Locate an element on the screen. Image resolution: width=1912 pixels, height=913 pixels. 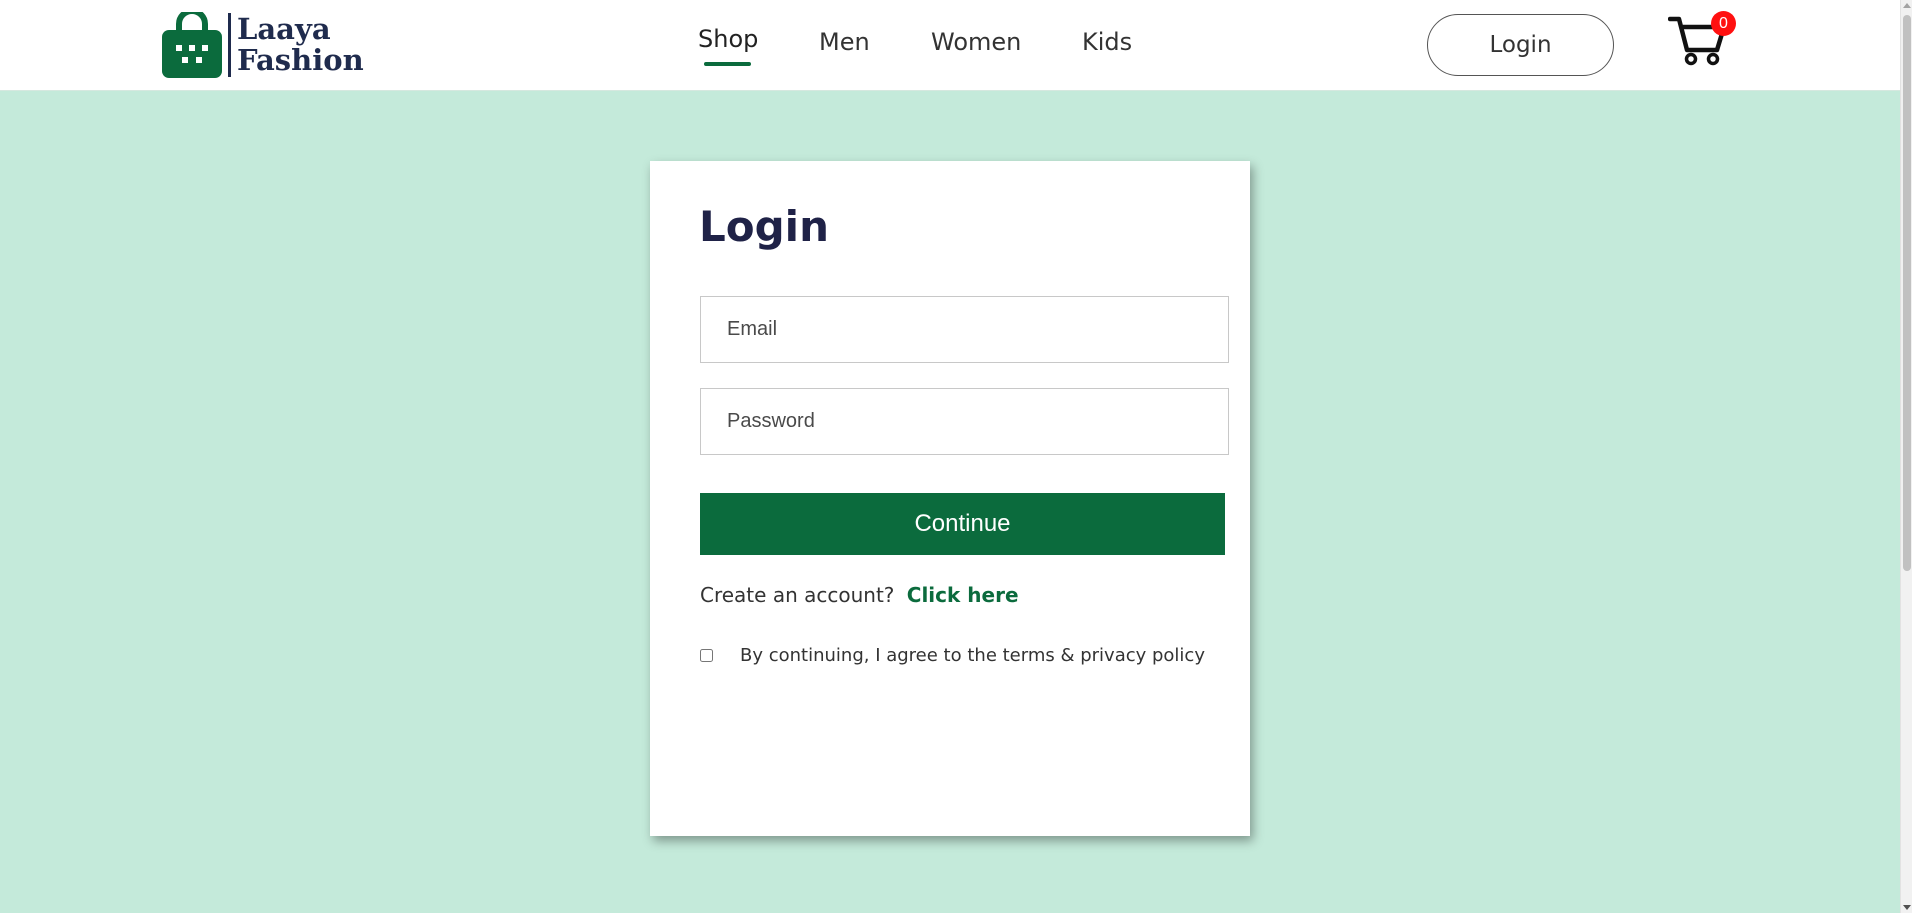
email-field is located at coordinates (964, 329).